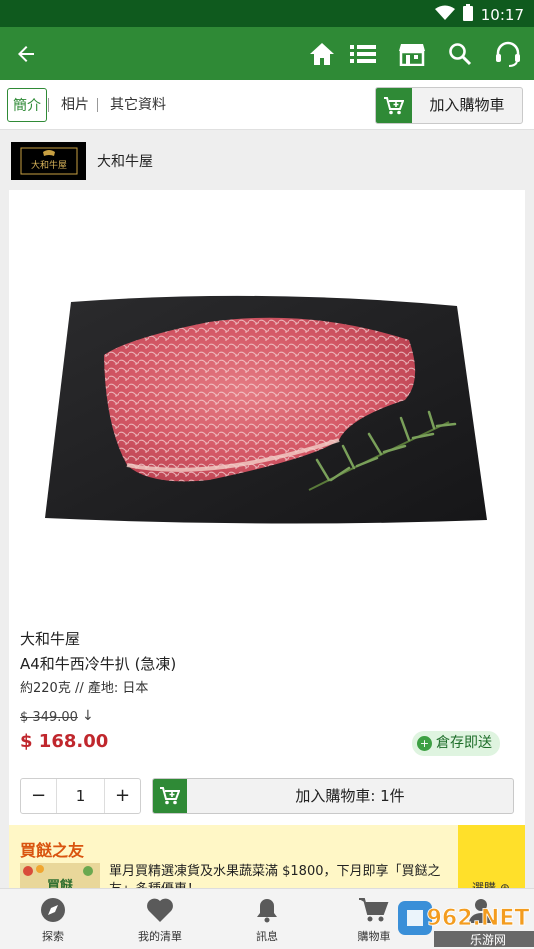  I want to click on svg-text: 大和牛屋, so click(48, 165).